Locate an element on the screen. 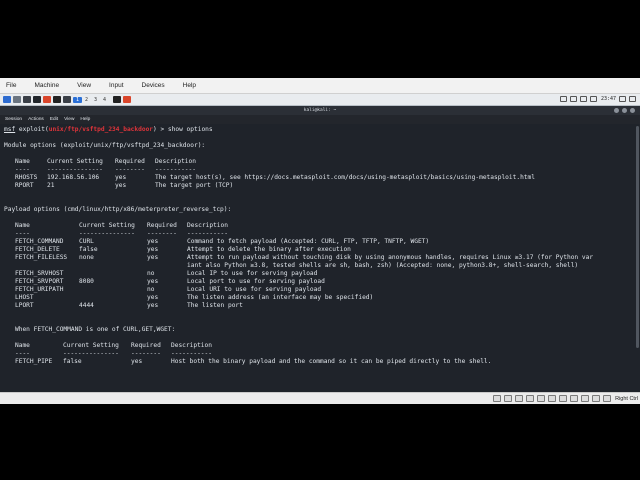 This screenshot has width=640, height=480. minimize-icon is located at coordinates (616, 110).